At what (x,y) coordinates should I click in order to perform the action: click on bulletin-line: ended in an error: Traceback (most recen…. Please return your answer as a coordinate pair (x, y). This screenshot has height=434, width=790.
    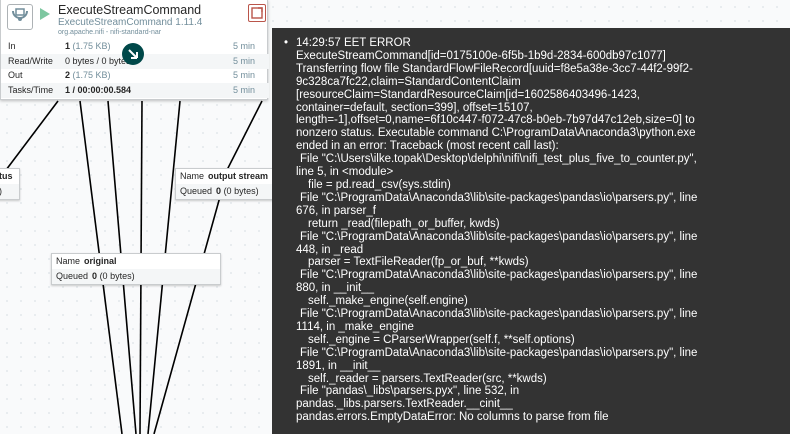
    Looking at the image, I should click on (427, 146).